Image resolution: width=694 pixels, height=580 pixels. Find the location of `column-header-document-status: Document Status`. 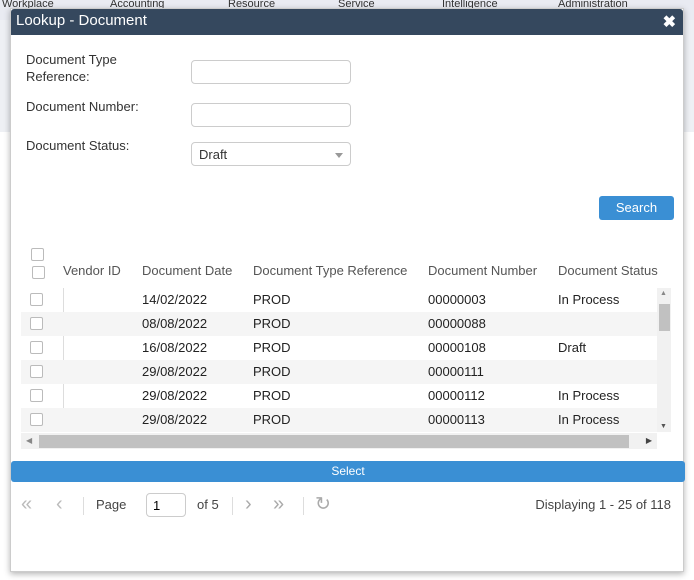

column-header-document-status: Document Status is located at coordinates (608, 270).